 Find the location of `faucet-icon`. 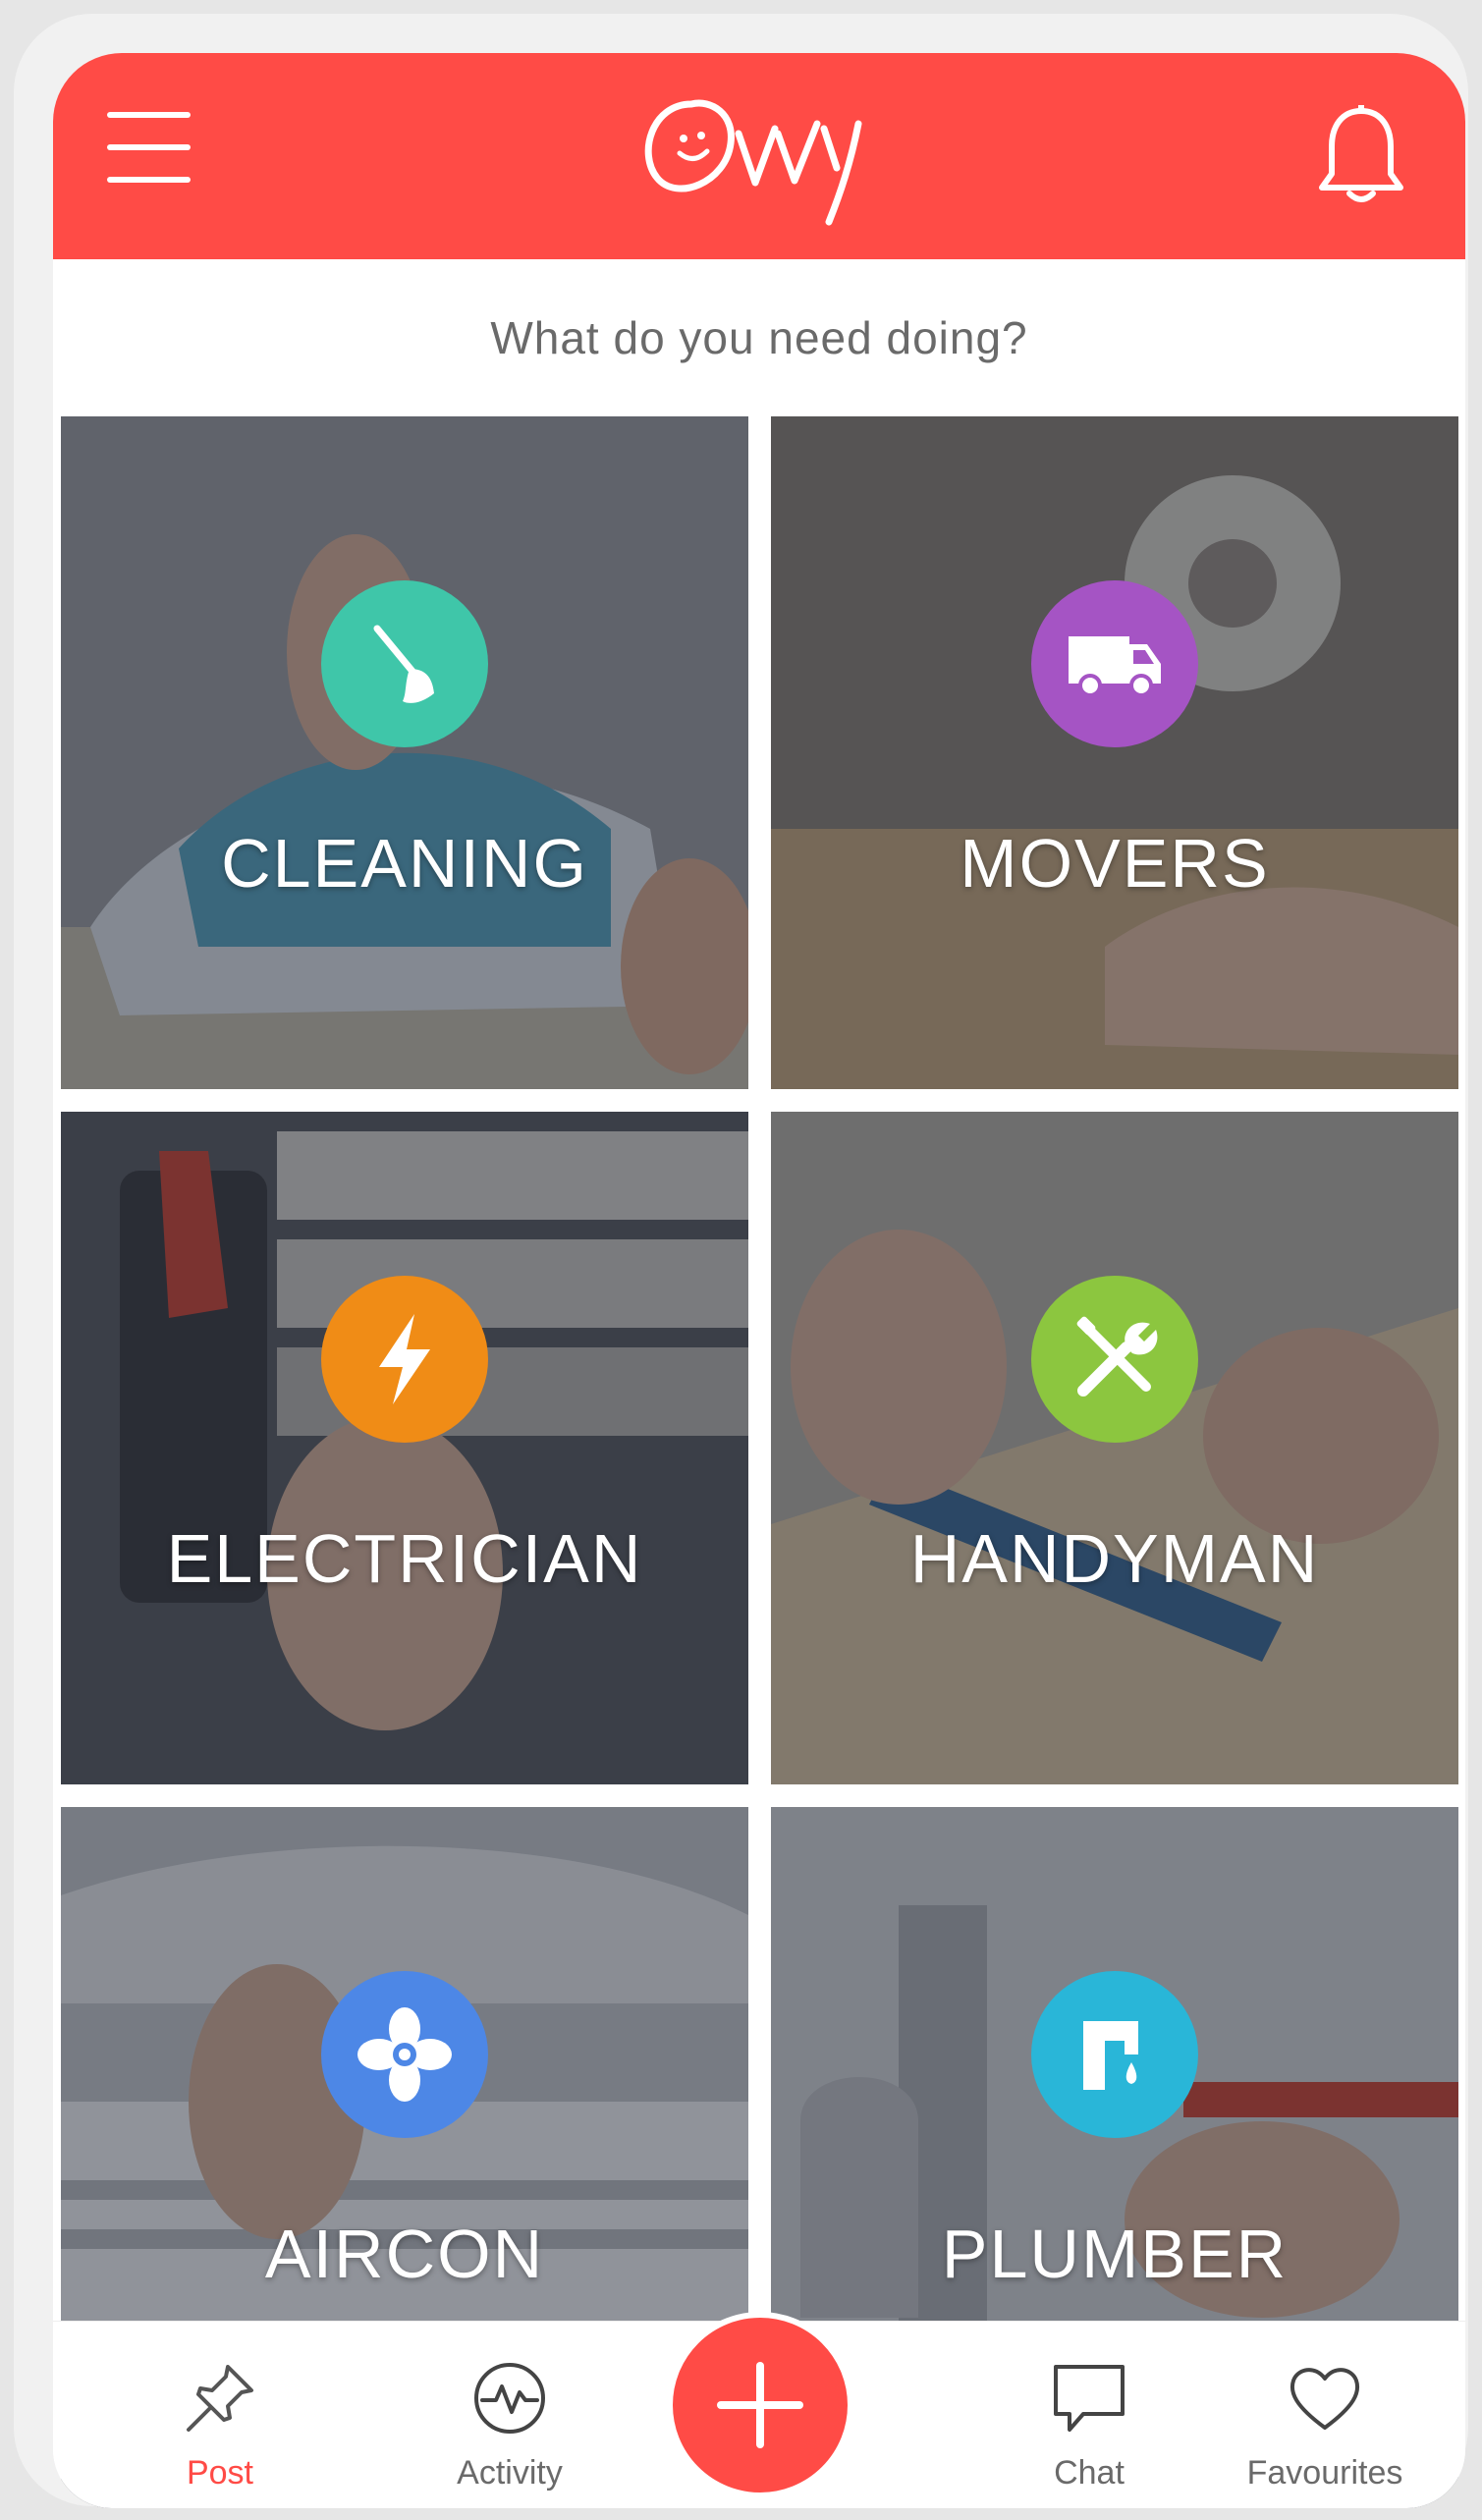

faucet-icon is located at coordinates (1110, 2055).